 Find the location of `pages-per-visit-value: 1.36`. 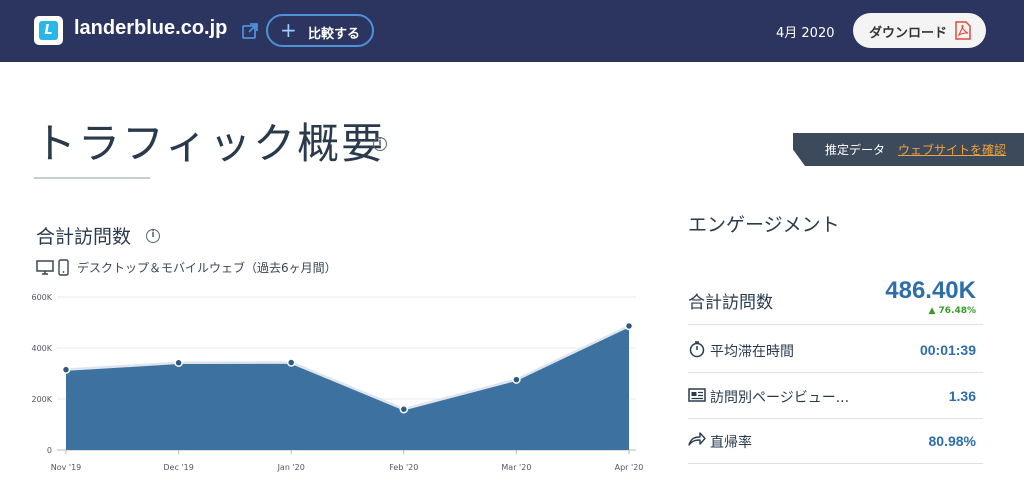

pages-per-visit-value: 1.36 is located at coordinates (962, 396).